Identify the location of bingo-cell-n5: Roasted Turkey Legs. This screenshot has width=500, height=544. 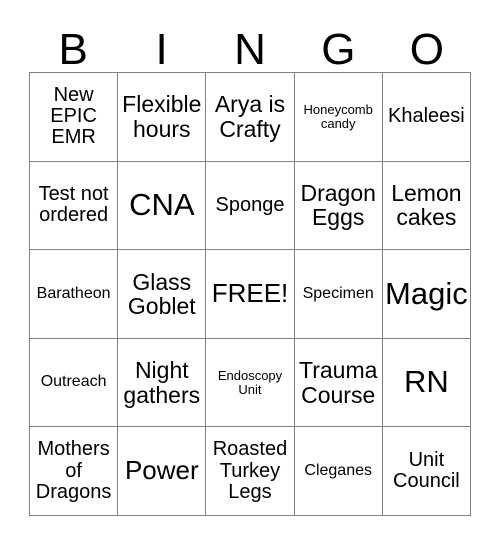
(250, 471).